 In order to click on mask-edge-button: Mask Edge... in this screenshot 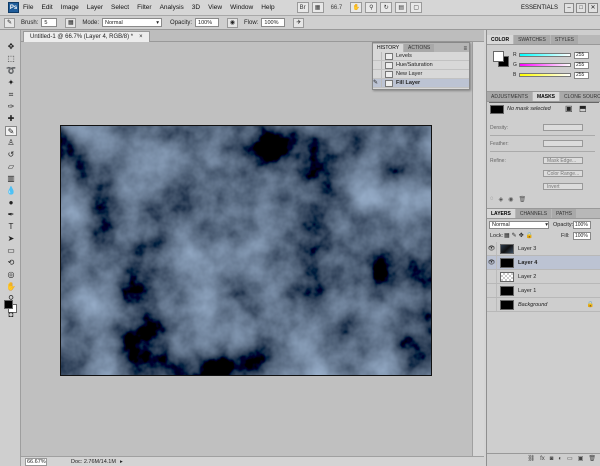, I will do `click(563, 160)`.